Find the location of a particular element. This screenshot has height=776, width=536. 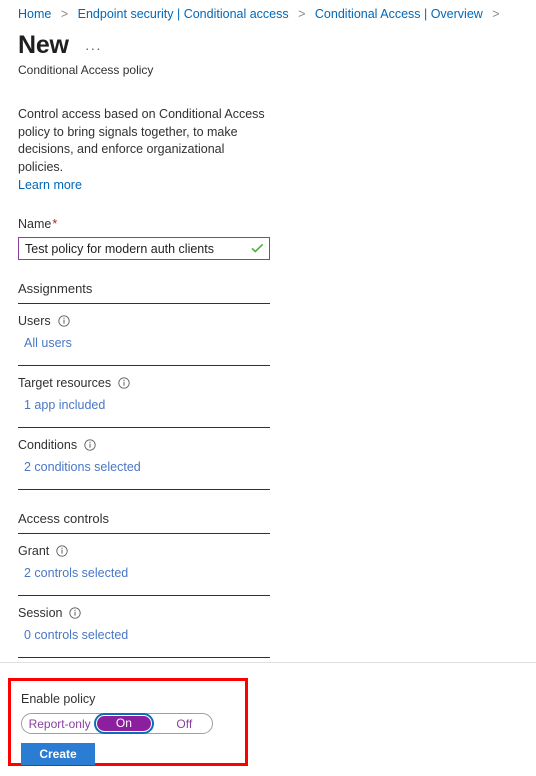

breadcrumb-item-home: Home is located at coordinates (34, 14).